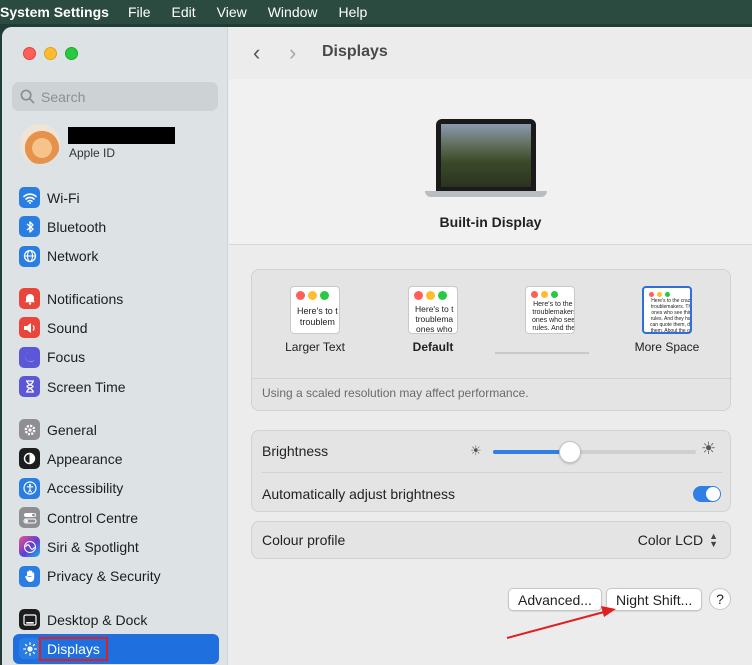 The width and height of the screenshot is (752, 665). I want to click on sun-high-icon: ☀, so click(709, 448).